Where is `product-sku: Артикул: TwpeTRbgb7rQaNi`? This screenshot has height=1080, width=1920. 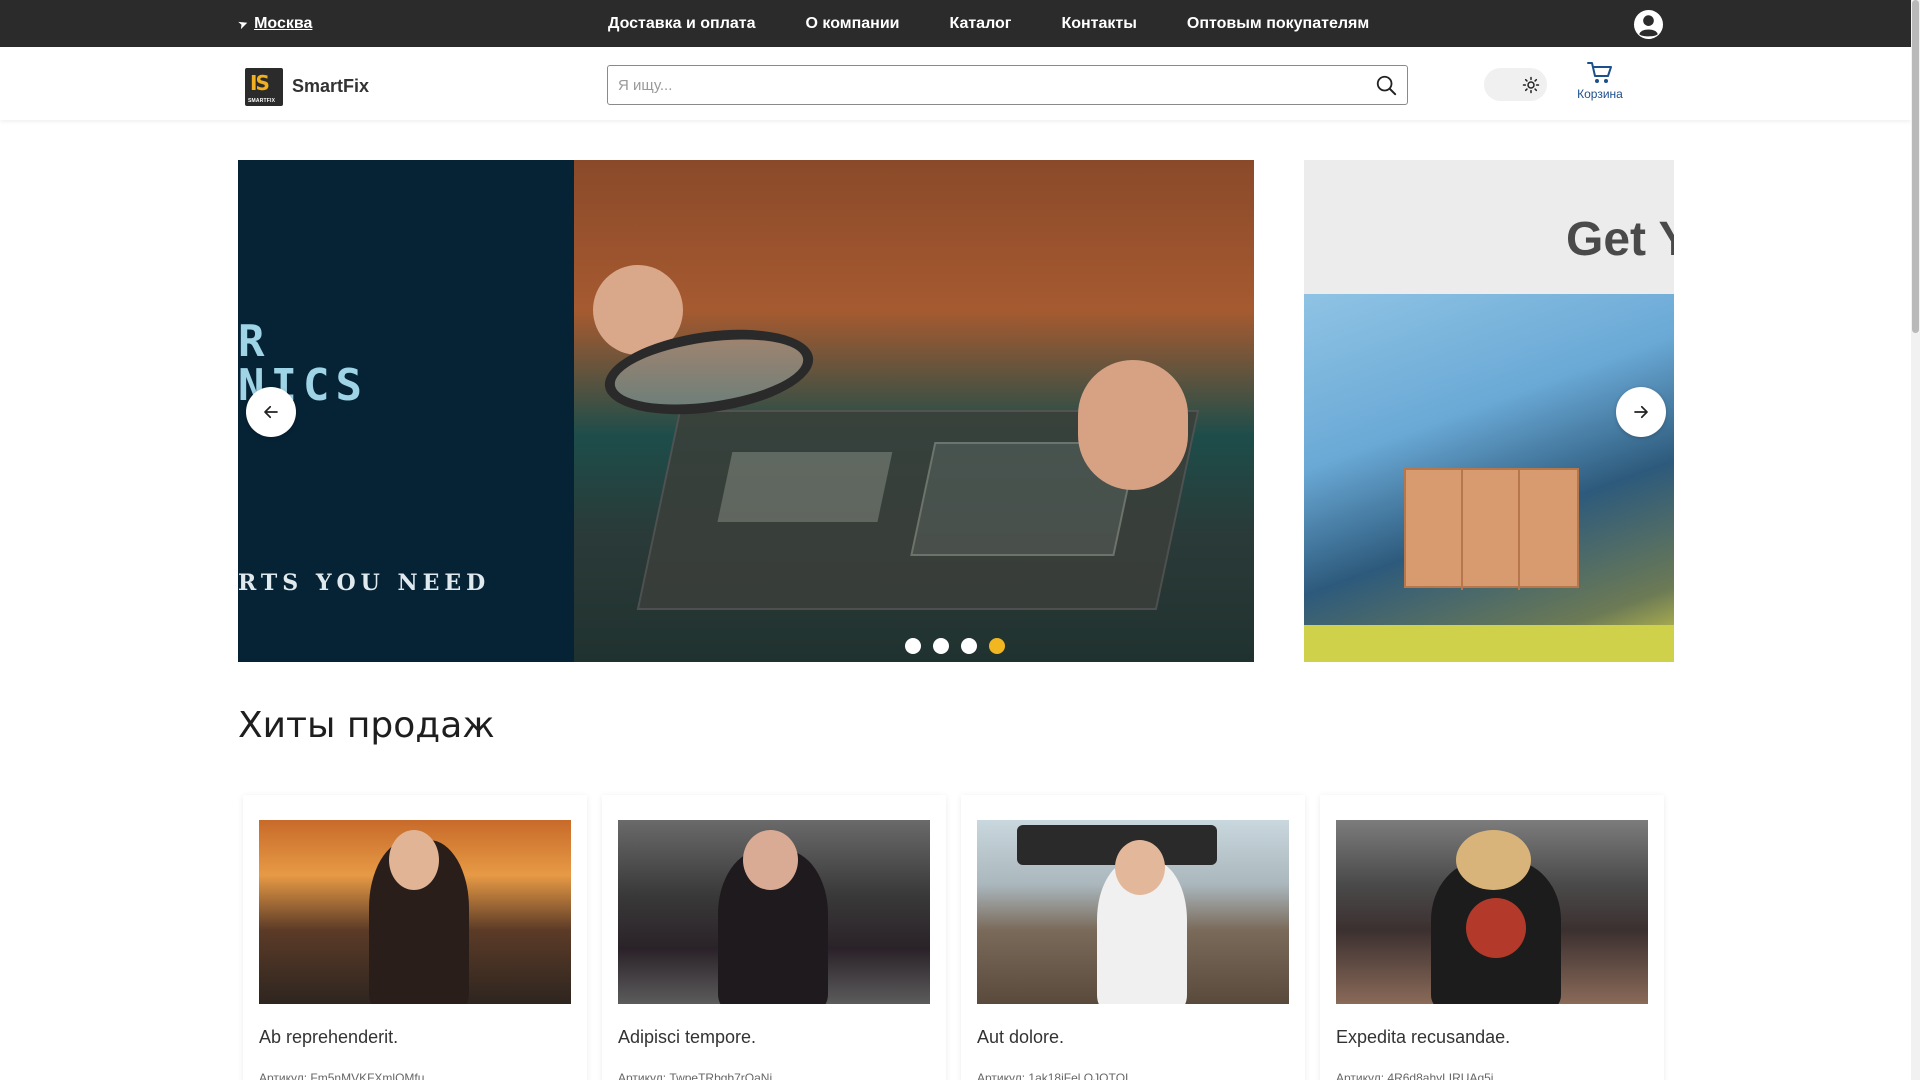
product-sku: Артикул: TwpeTRbgb7rQaNi is located at coordinates (695, 1075).